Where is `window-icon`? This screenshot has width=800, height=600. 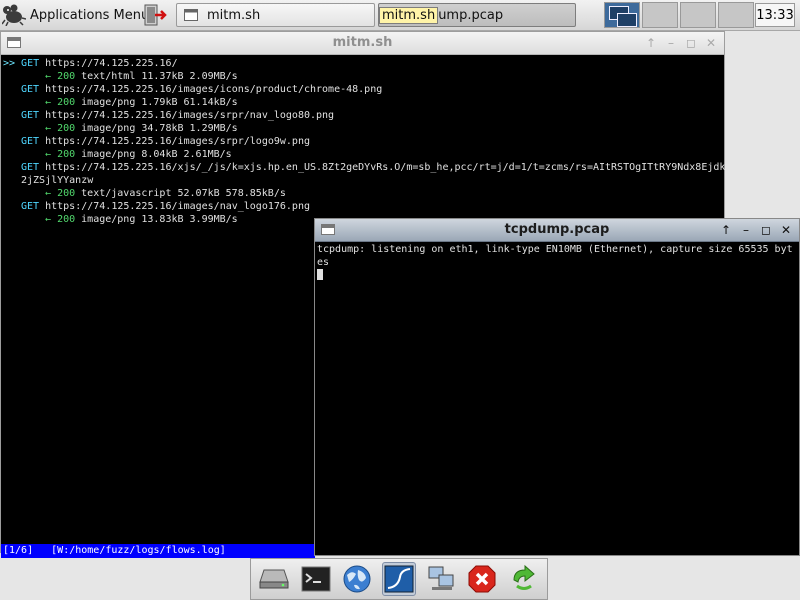 window-icon is located at coordinates (191, 15).